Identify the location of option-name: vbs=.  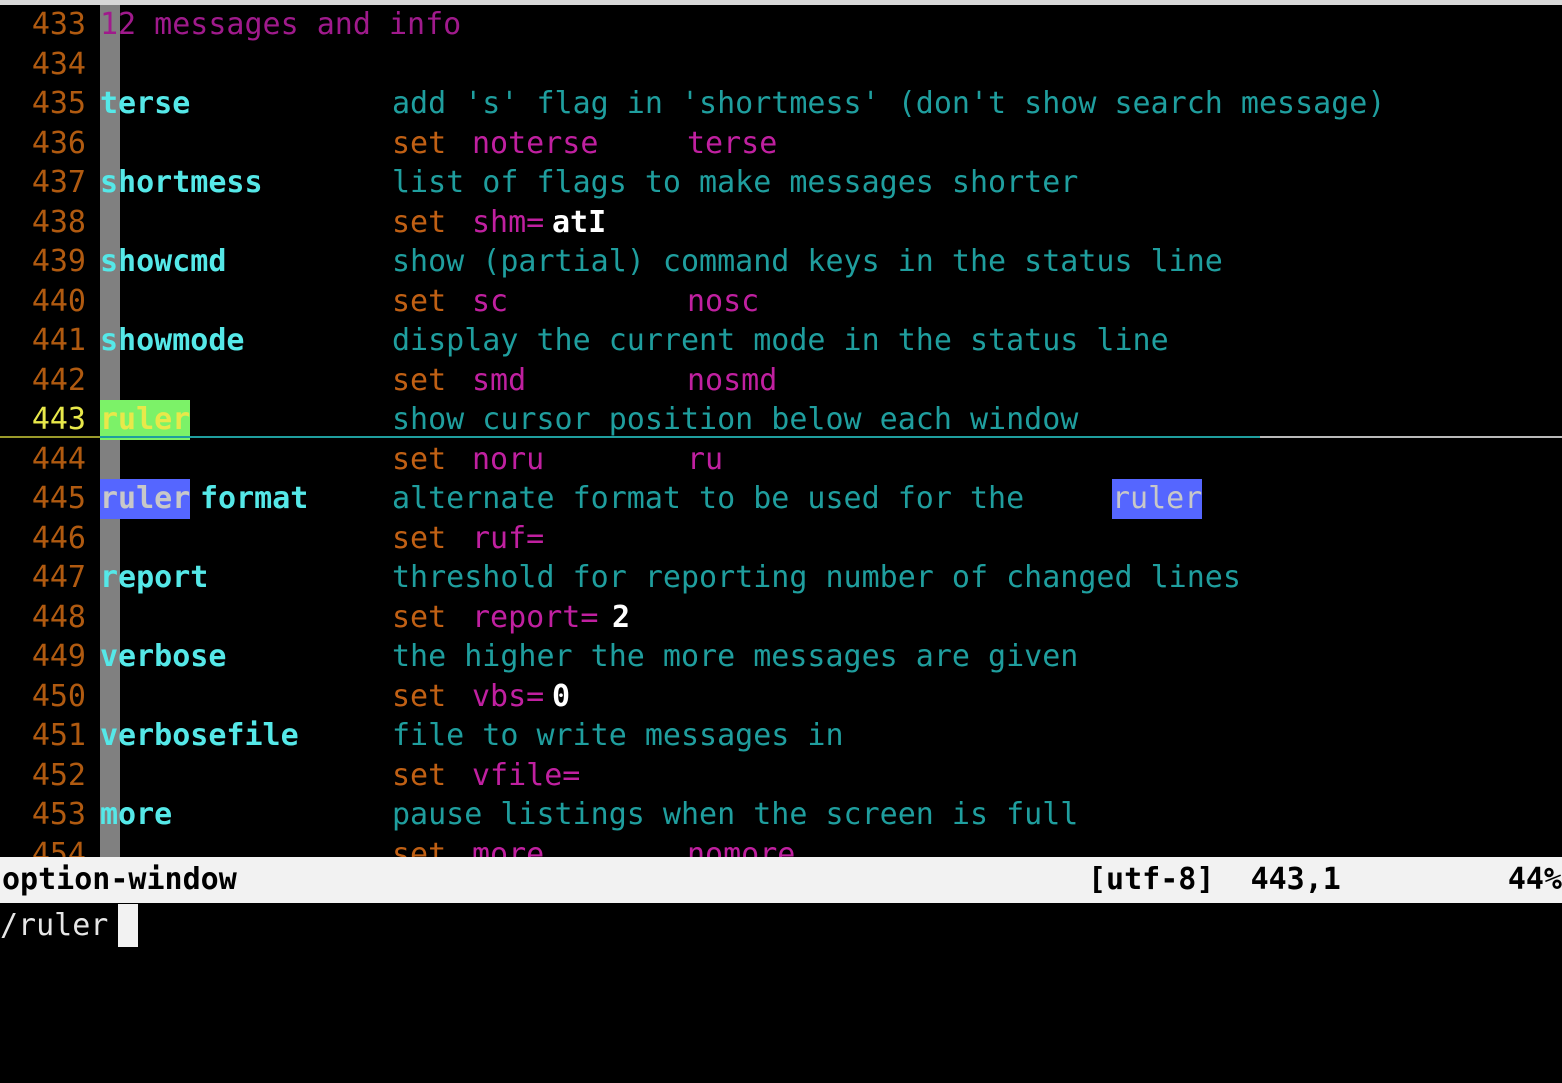
(508, 696).